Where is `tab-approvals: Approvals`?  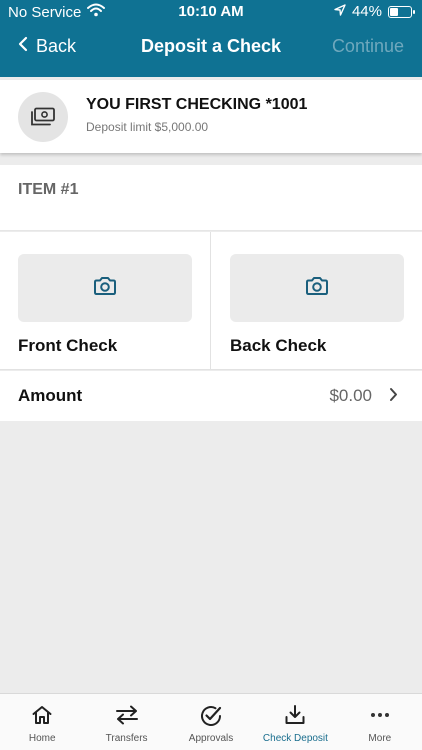 tab-approvals: Approvals is located at coordinates (211, 722).